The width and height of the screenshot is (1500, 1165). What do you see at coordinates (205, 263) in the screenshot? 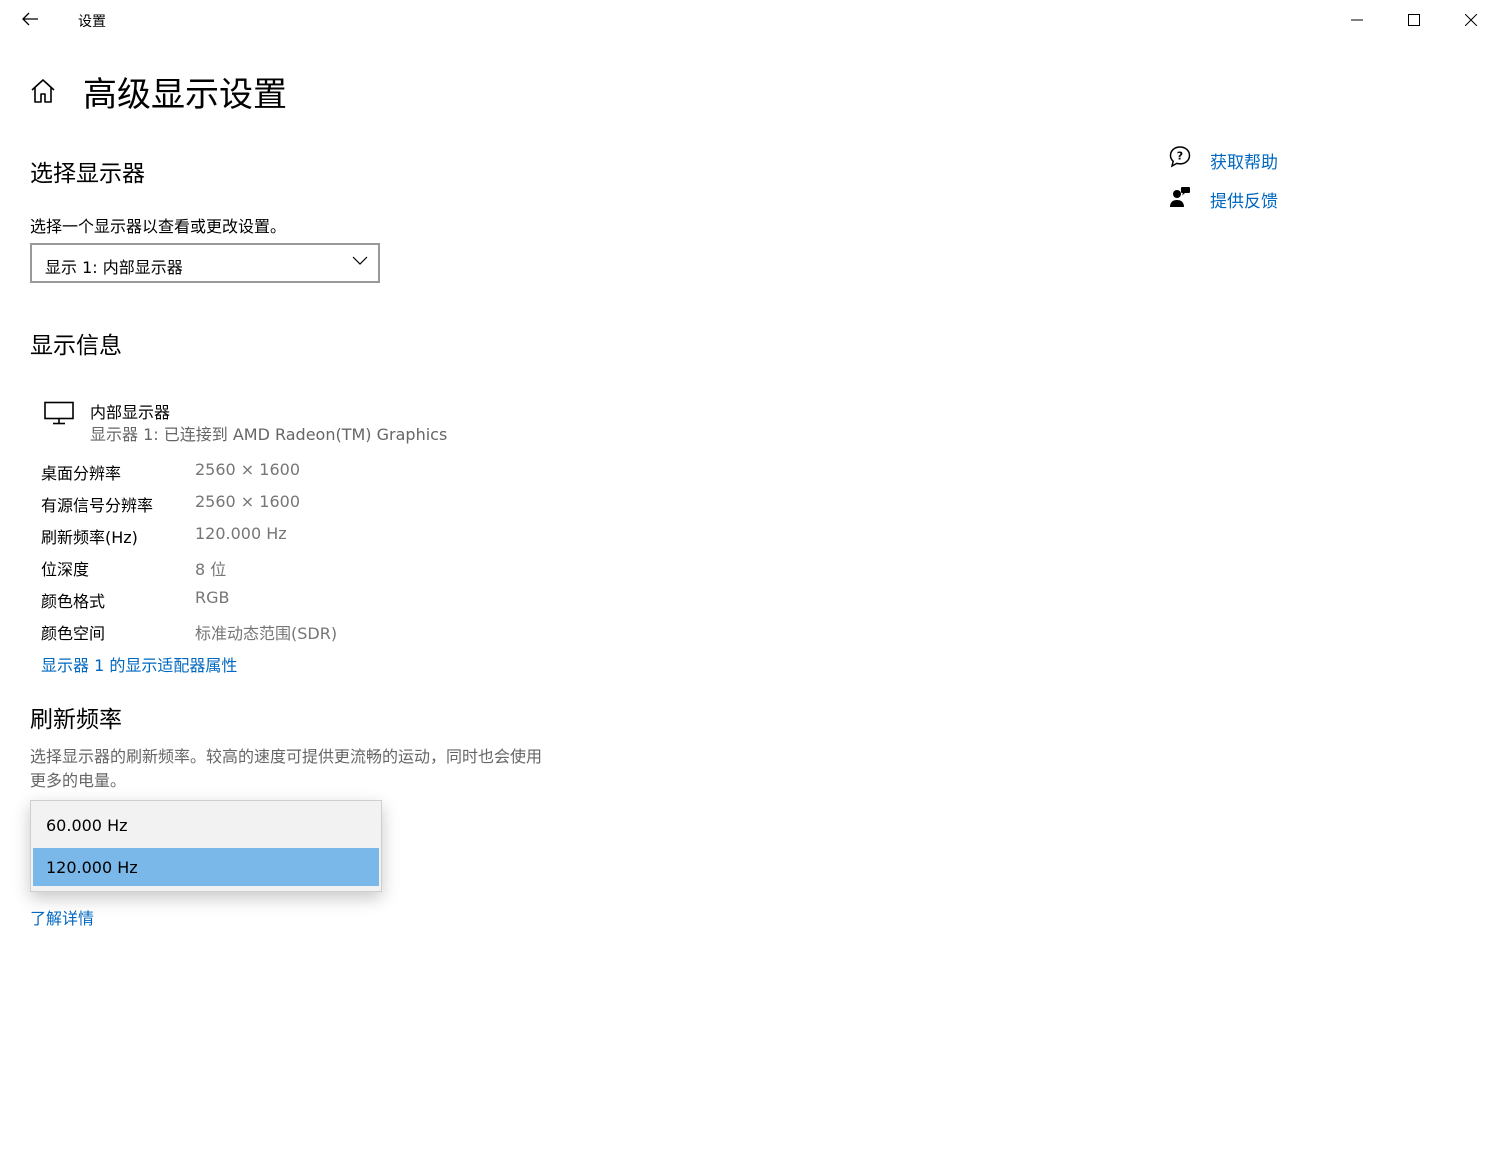
I see `display-select-dropdown: 显示 1: 内部显示器` at bounding box center [205, 263].